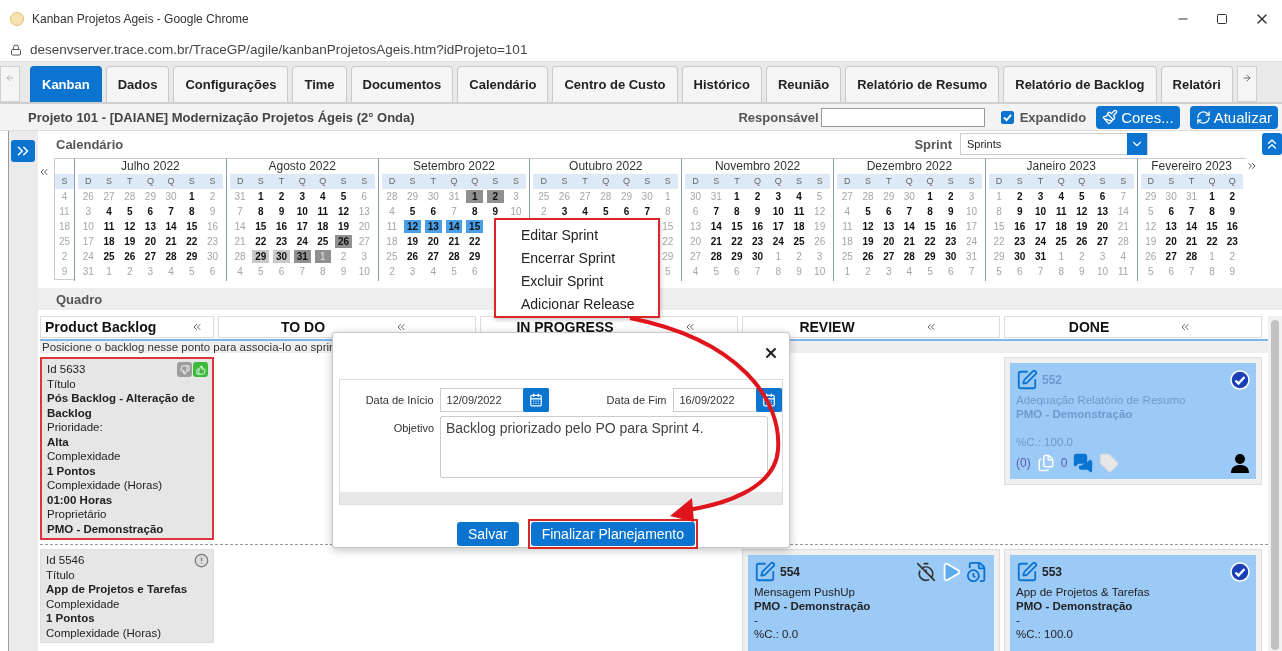 The image size is (1282, 651). Describe the element at coordinates (589, 258) in the screenshot. I see `menu-item: Encerrar Sprint` at that location.